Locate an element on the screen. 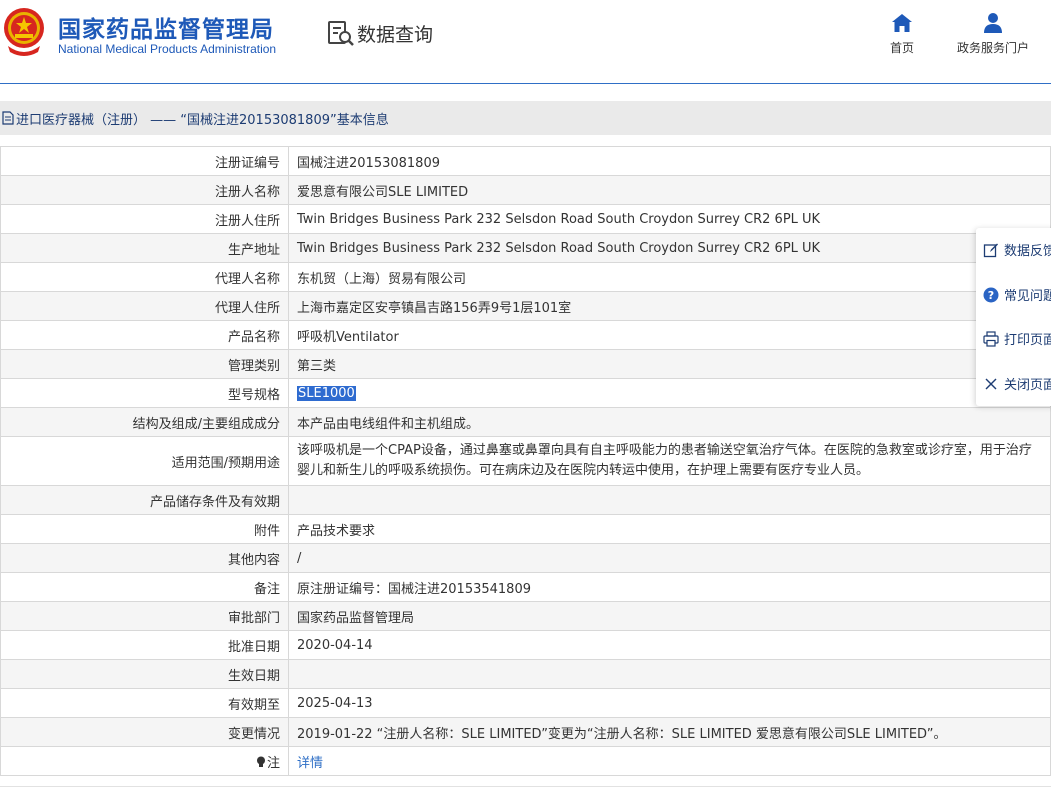  table-row: 管理类别 第三类 is located at coordinates (525, 364).